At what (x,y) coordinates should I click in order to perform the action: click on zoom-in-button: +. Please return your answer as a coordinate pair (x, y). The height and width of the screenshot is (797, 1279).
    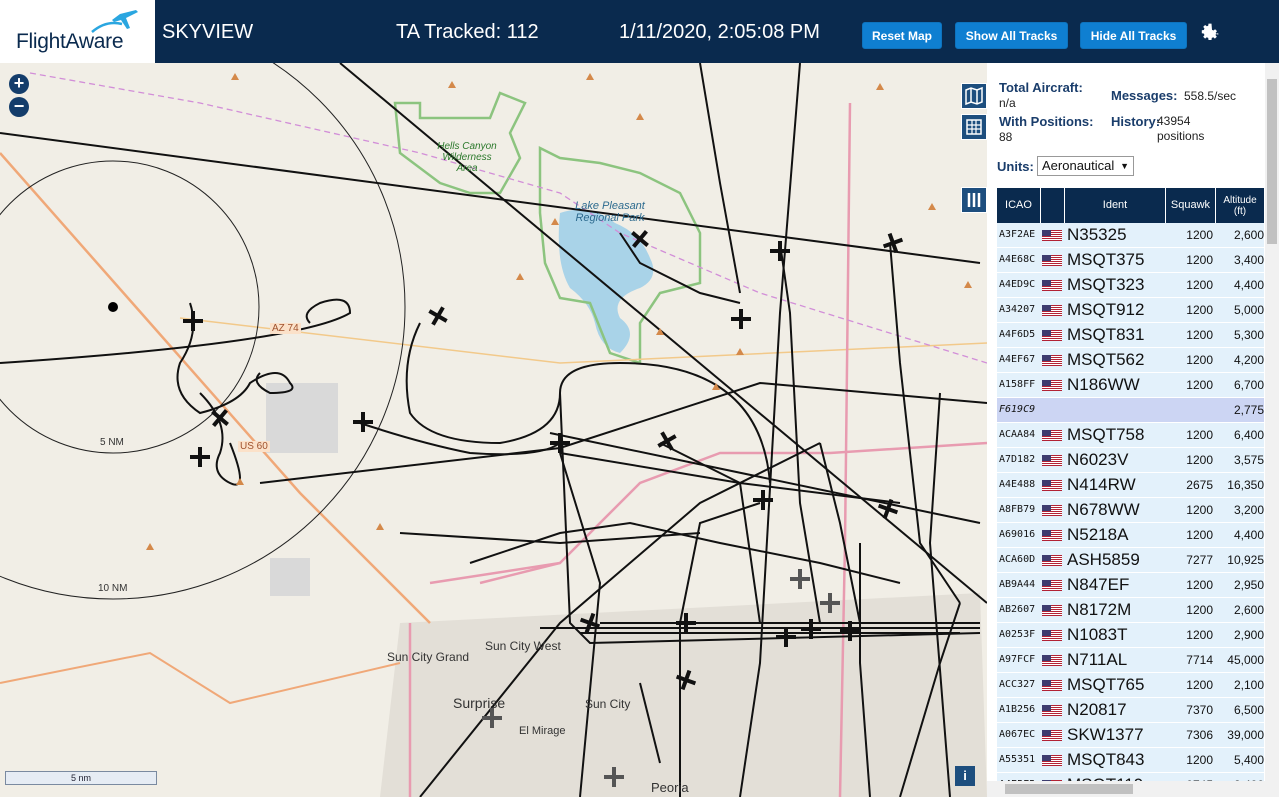
    Looking at the image, I should click on (19, 84).